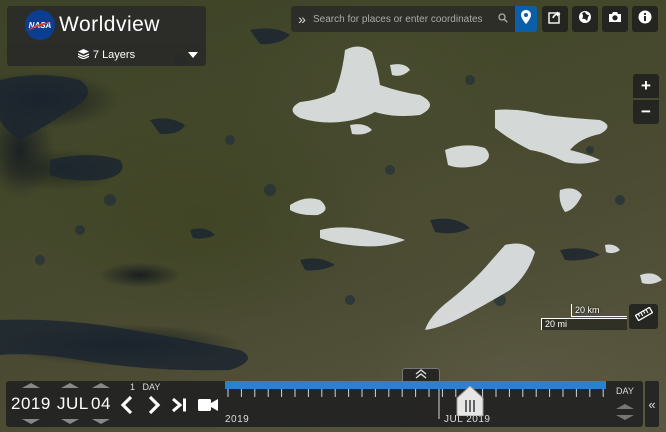 This screenshot has height=432, width=666. Describe the element at coordinates (31, 385) in the screenshot. I see `year-up-arrow` at that location.